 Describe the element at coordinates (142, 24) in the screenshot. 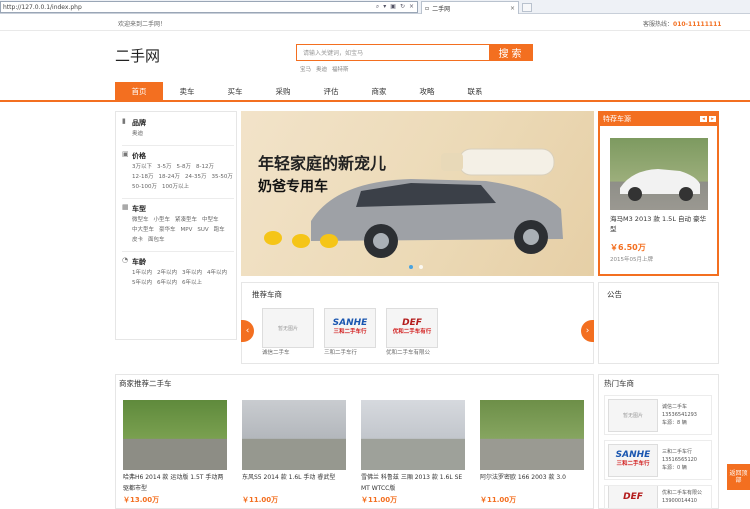

I see `welcome-text: 欢迎来到二手网！` at that location.